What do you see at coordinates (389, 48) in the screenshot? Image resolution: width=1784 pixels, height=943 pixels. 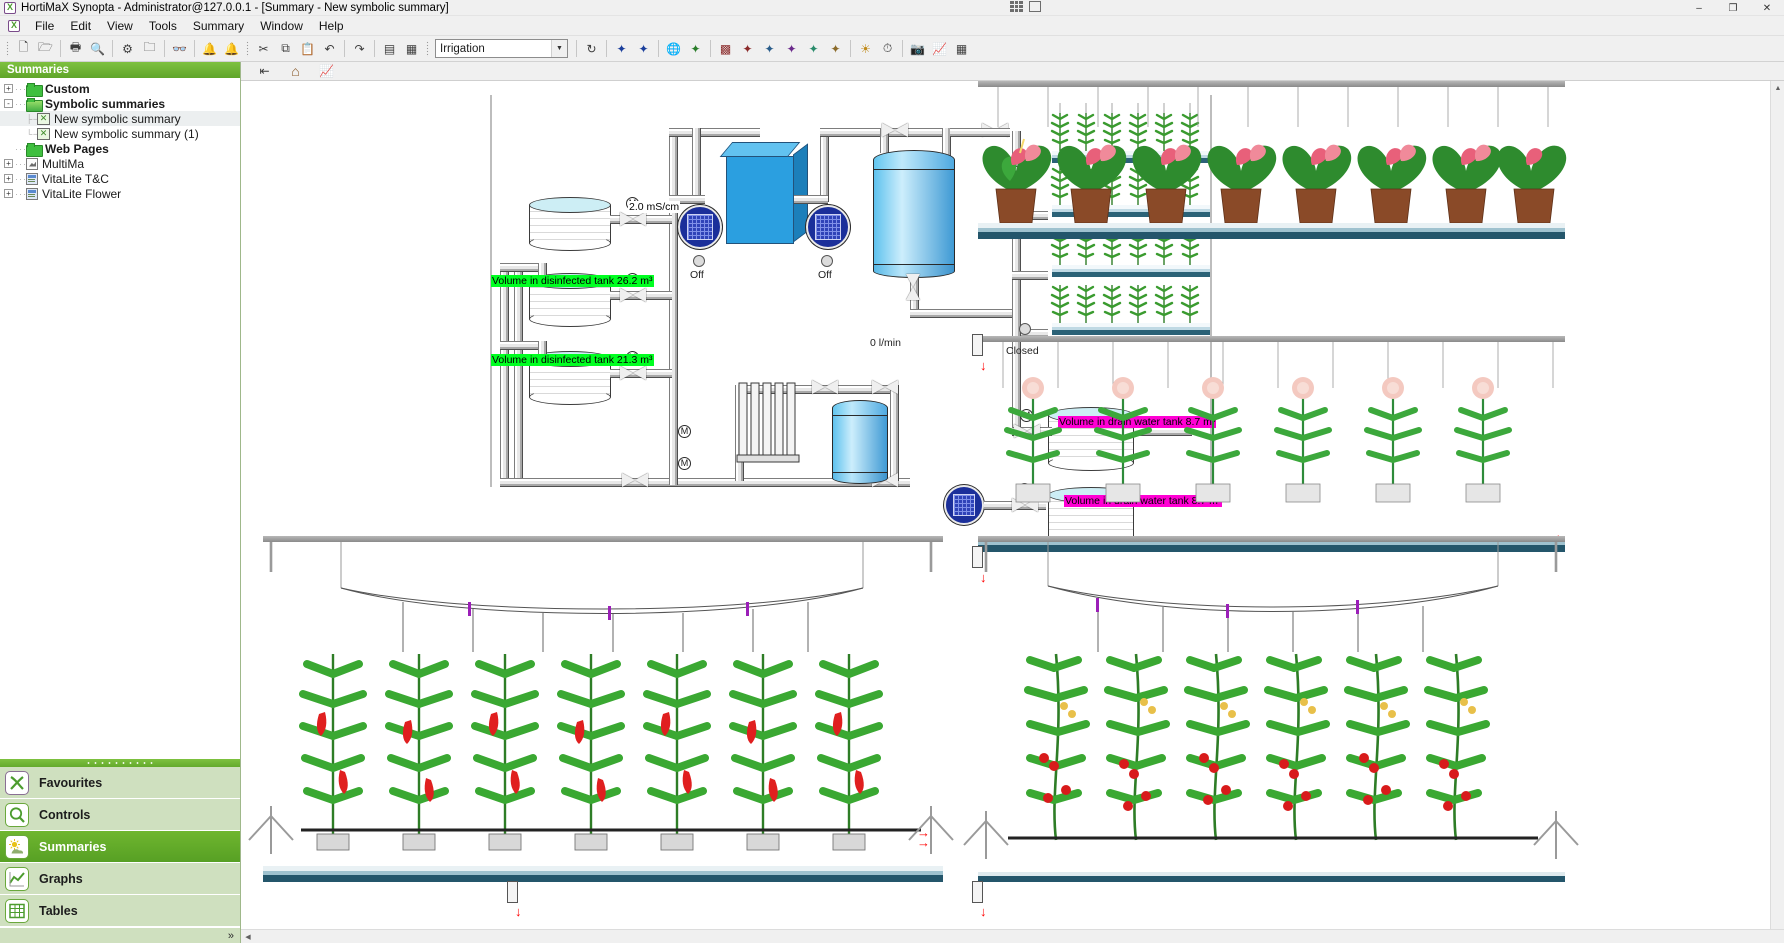 I see `properties-icon: ▤` at bounding box center [389, 48].